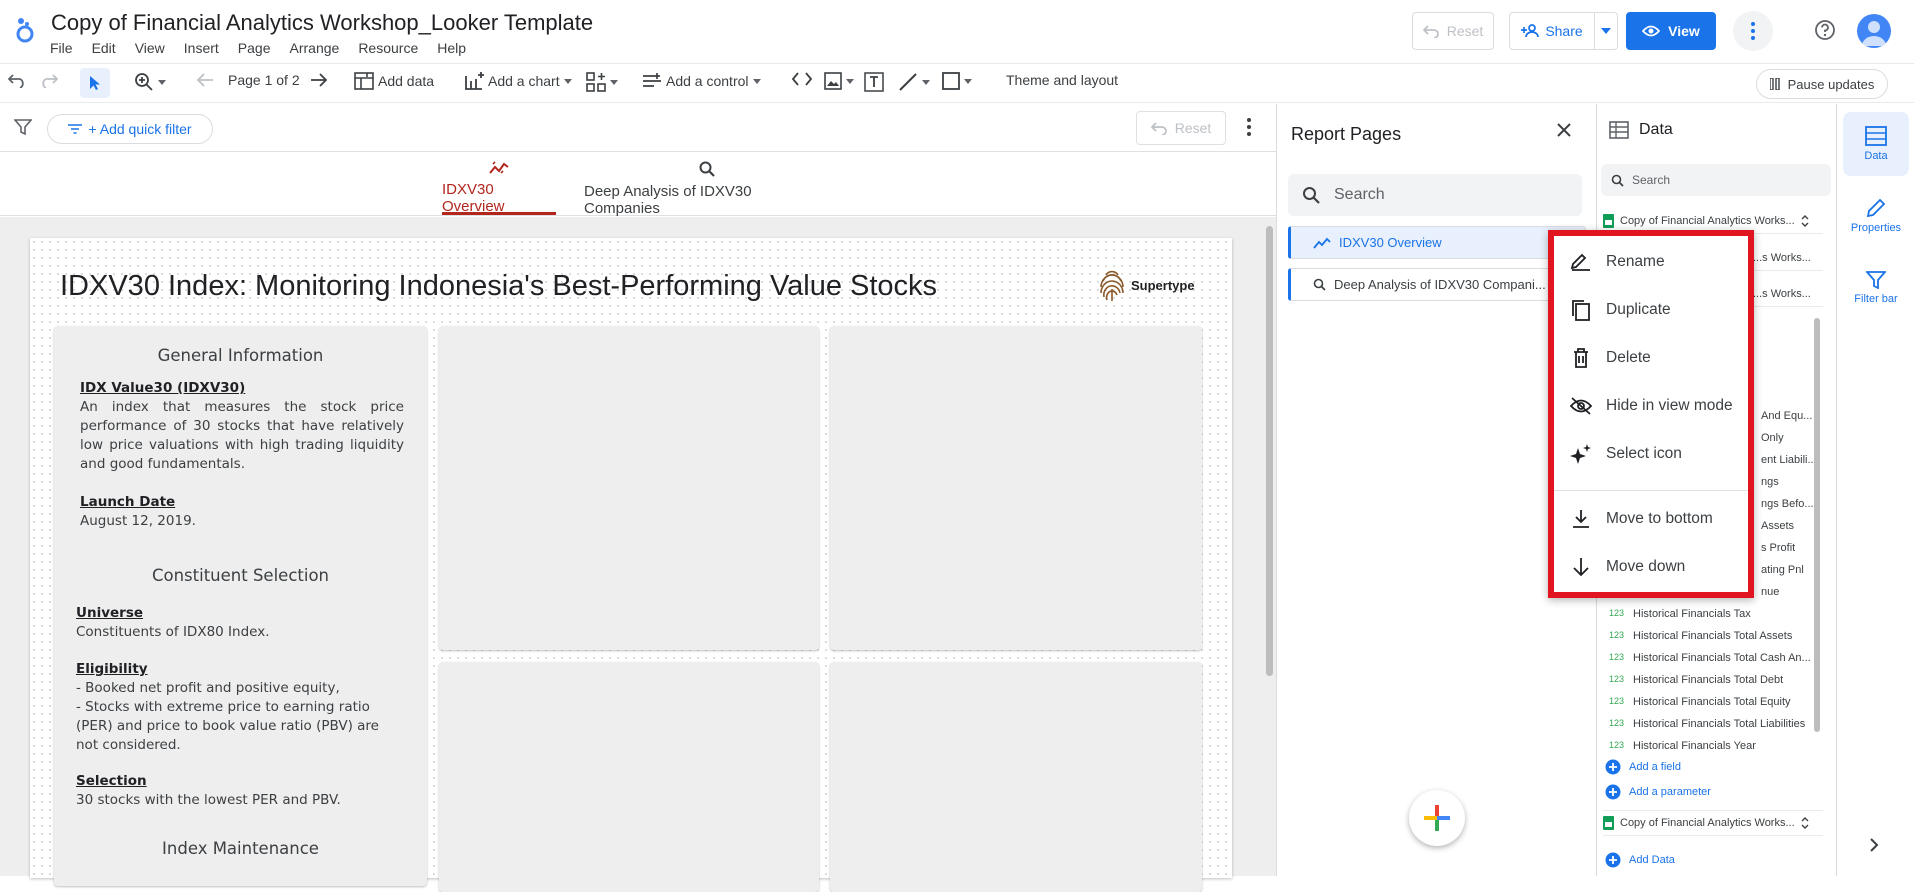 This screenshot has width=1914, height=892. I want to click on filter-reset-button: Reset, so click(1181, 128).